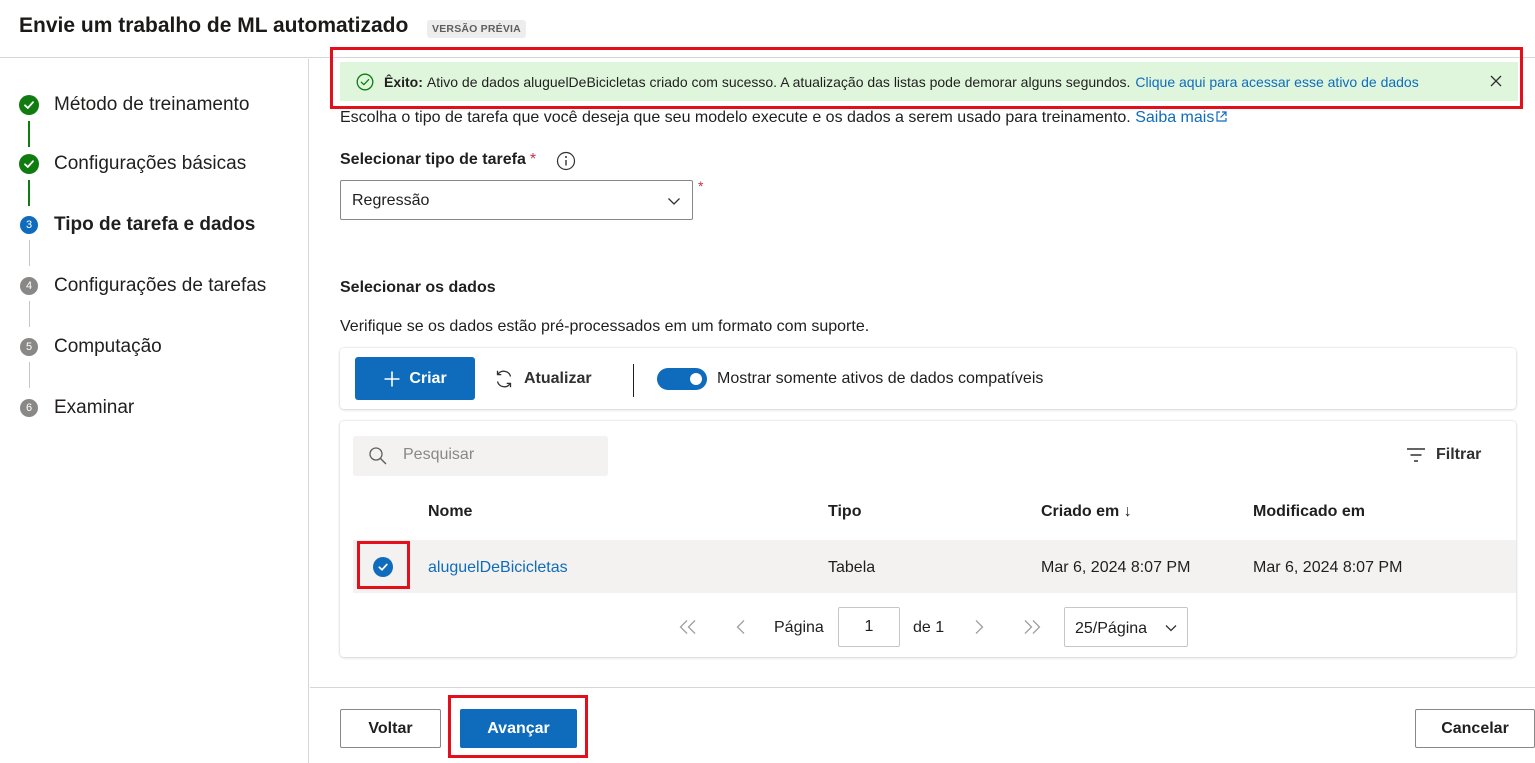 Image resolution: width=1535 pixels, height=763 pixels. Describe the element at coordinates (383, 567) in the screenshot. I see `row-selected-checkbox` at that location.